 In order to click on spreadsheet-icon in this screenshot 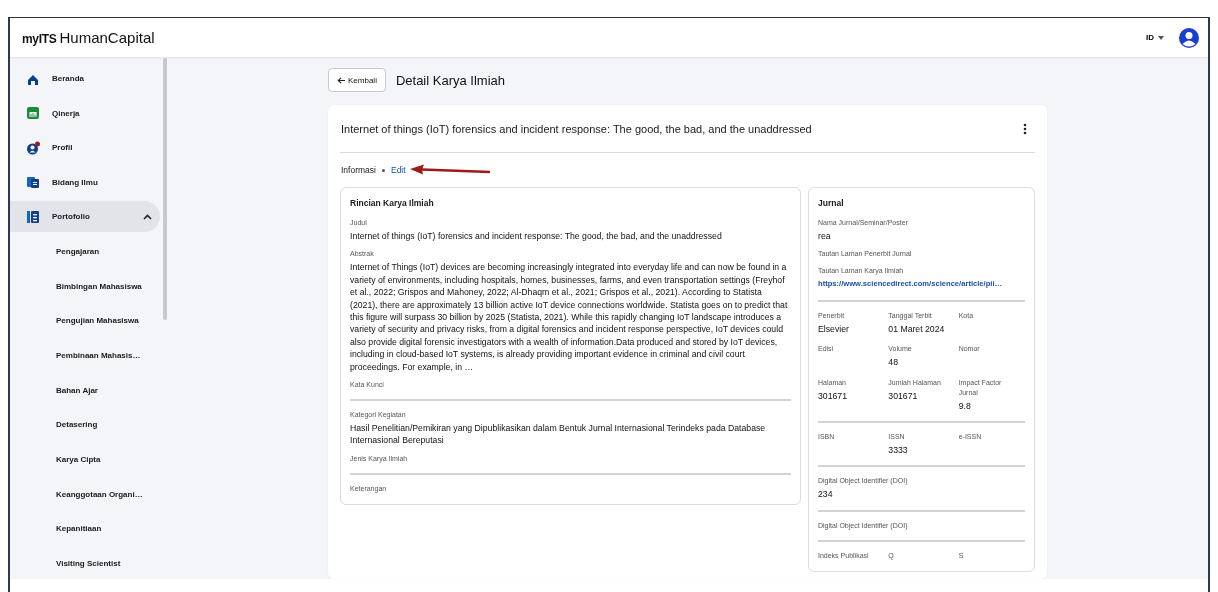, I will do `click(33, 113)`.